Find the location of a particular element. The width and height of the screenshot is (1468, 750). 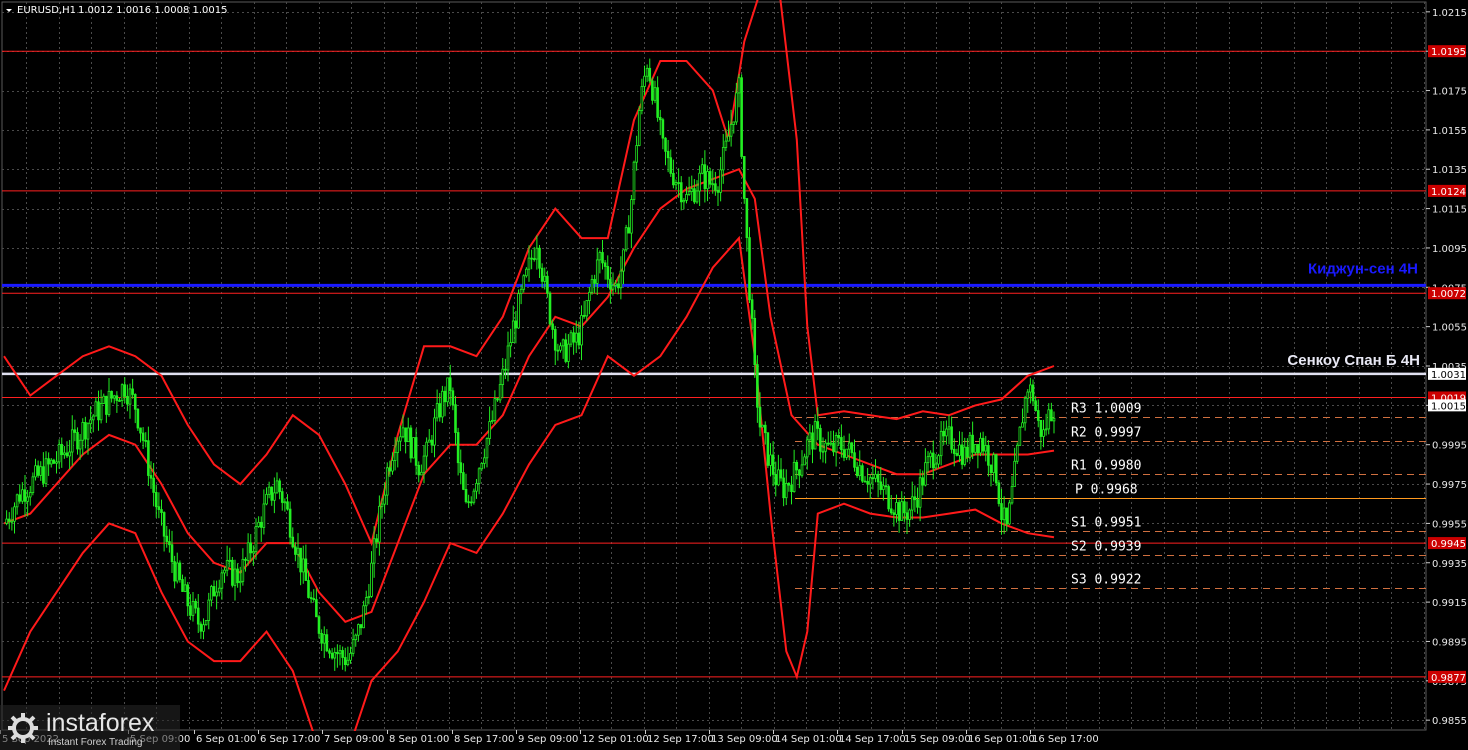

price-marker-label: 1.0015 is located at coordinates (1448, 406).